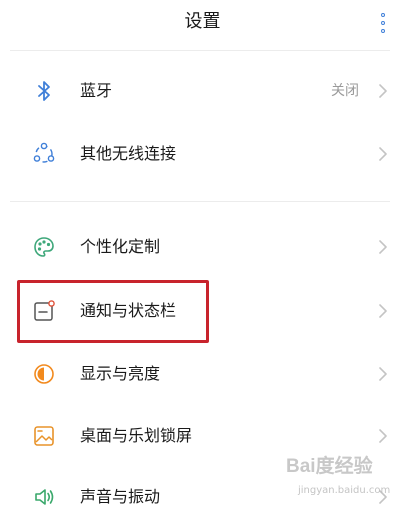 This screenshot has height=512, width=405. I want to click on wallpaper-icon, so click(44, 436).